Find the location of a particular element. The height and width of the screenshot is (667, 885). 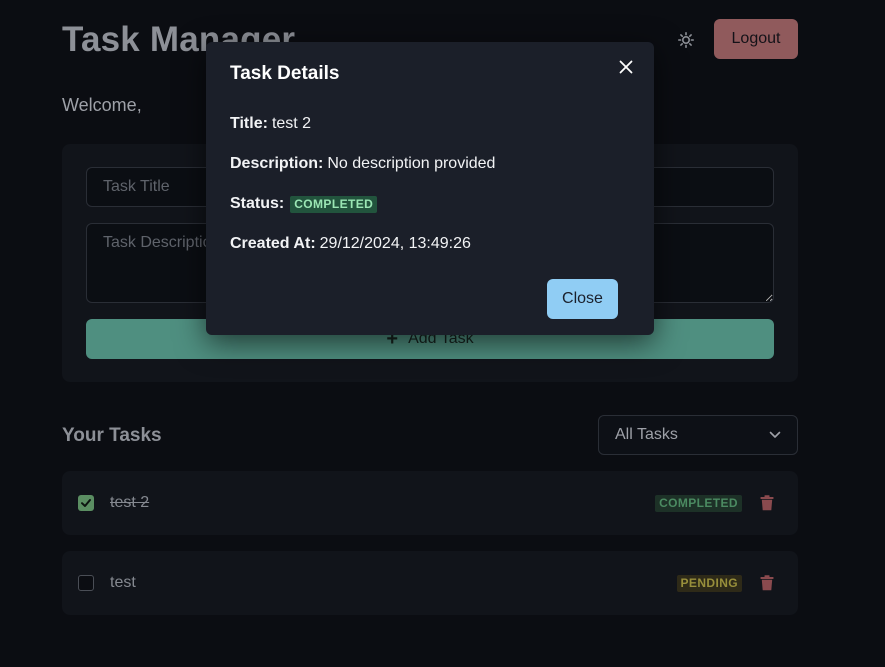

detail-title: Title: test 2 is located at coordinates (270, 124).